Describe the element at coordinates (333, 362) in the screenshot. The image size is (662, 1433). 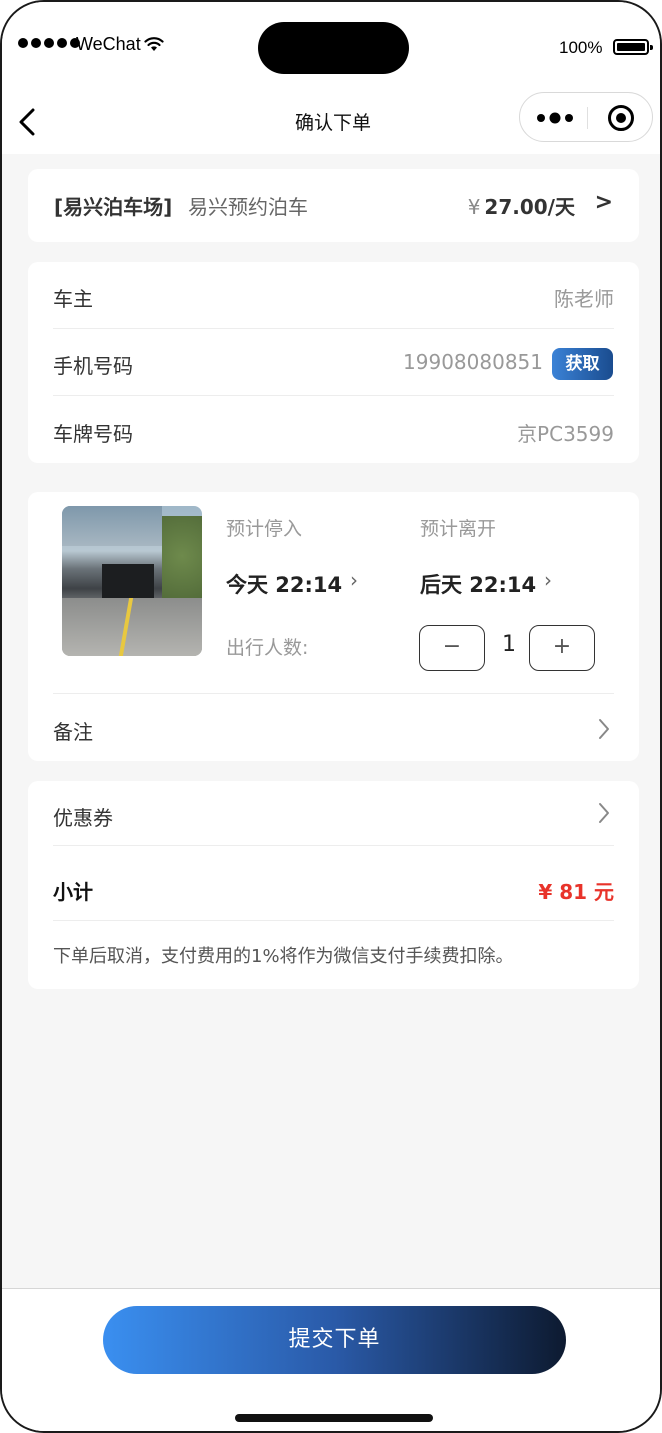
I see `owner-info-card: 车主 陈老师 手机号码 19908080851 获取 车牌号码 京PC3599` at that location.